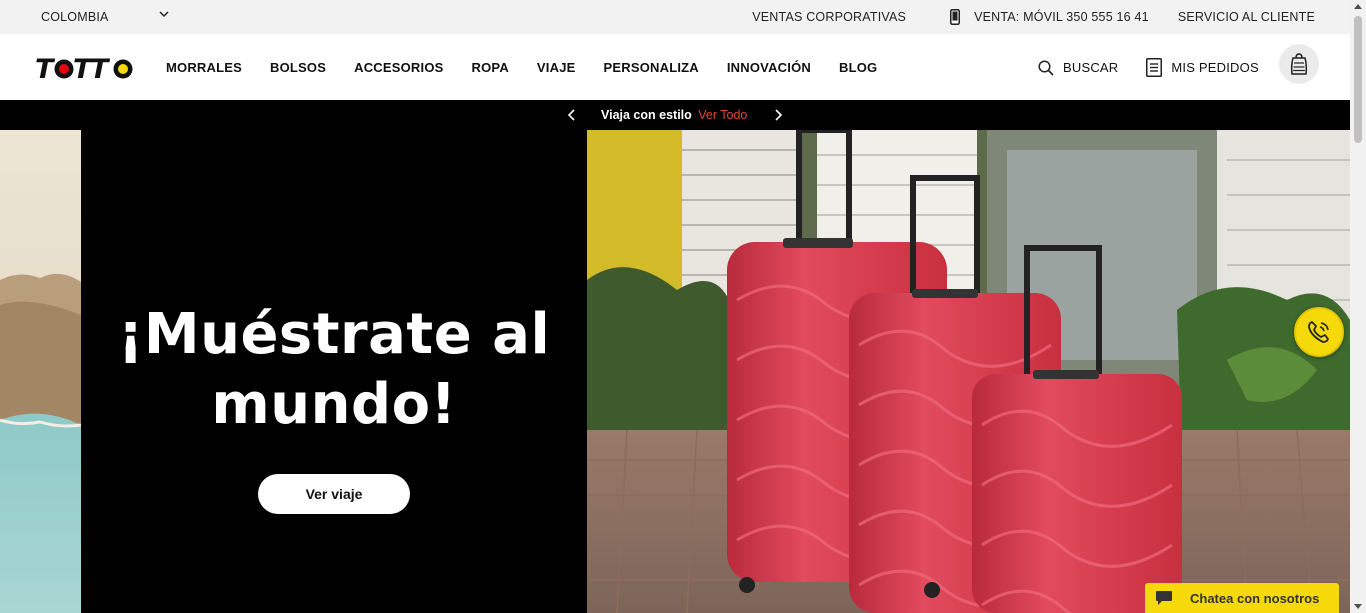  I want to click on promo-text: Viaja con estilo, so click(646, 115).